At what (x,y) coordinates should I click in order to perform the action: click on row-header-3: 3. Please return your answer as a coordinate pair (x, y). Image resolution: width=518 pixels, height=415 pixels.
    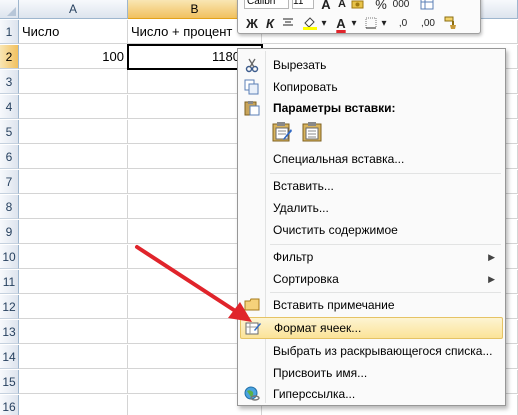
    Looking at the image, I should click on (9, 82).